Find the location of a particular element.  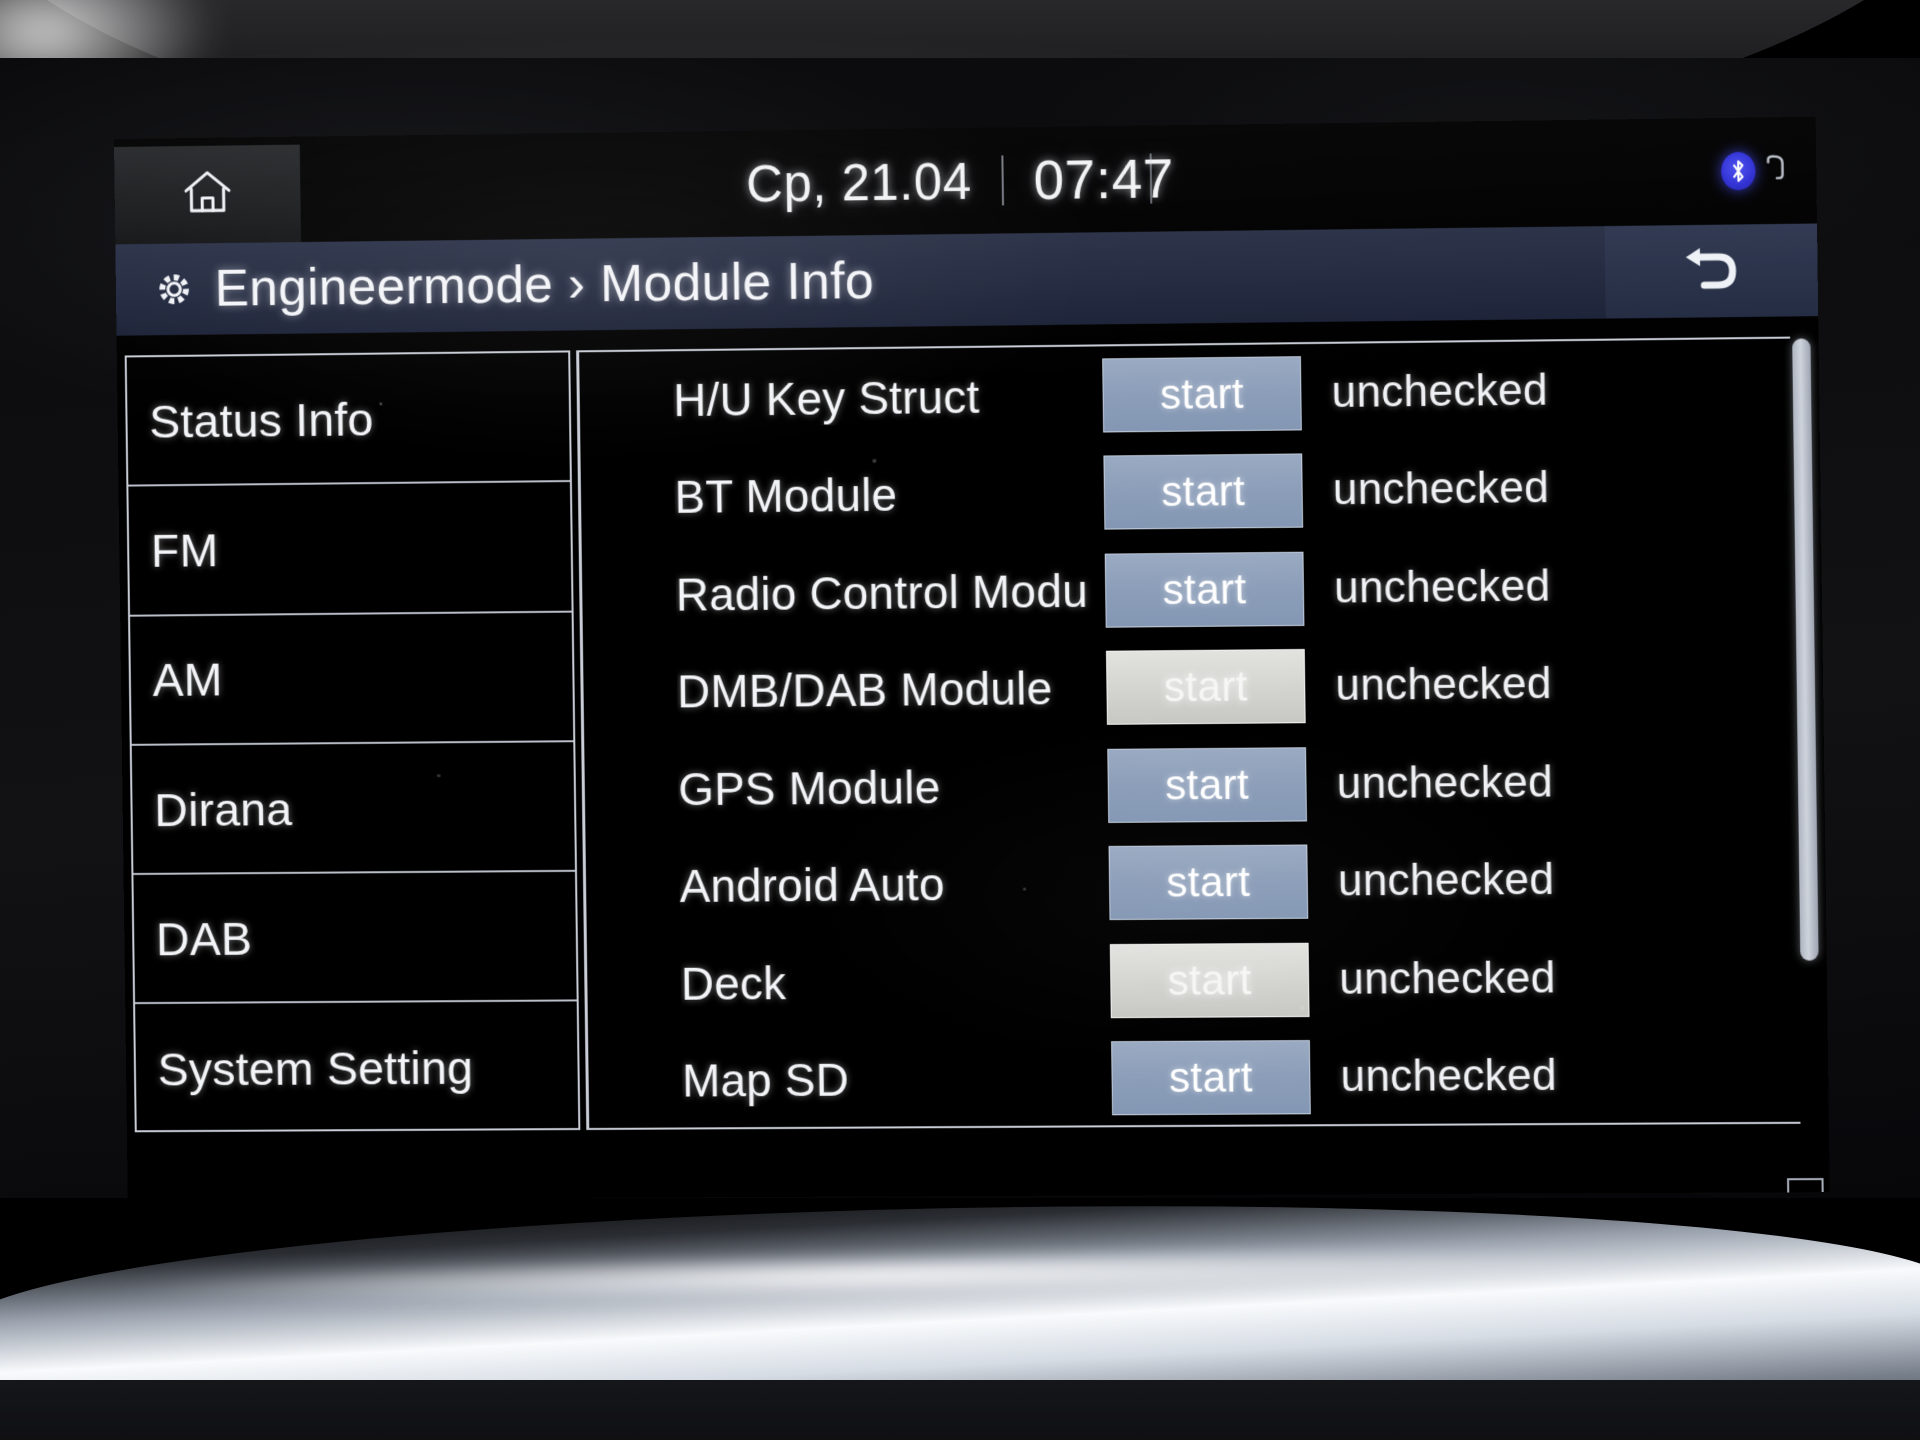

module-name: GPS Module is located at coordinates (809, 787).